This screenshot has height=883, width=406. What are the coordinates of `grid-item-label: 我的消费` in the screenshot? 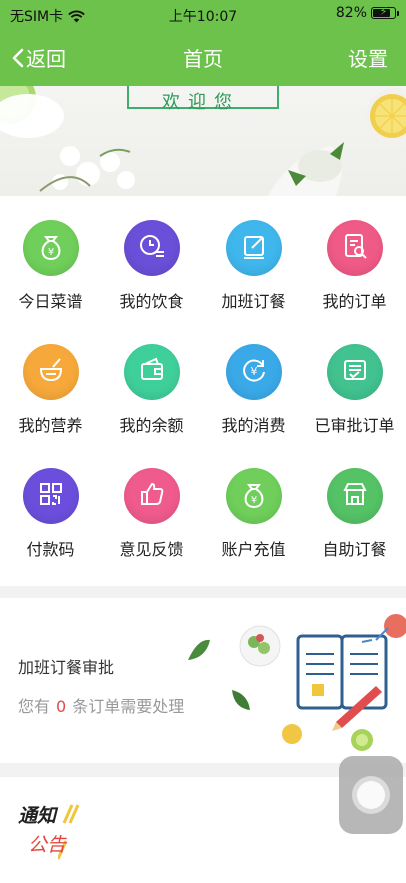 It's located at (253, 425).